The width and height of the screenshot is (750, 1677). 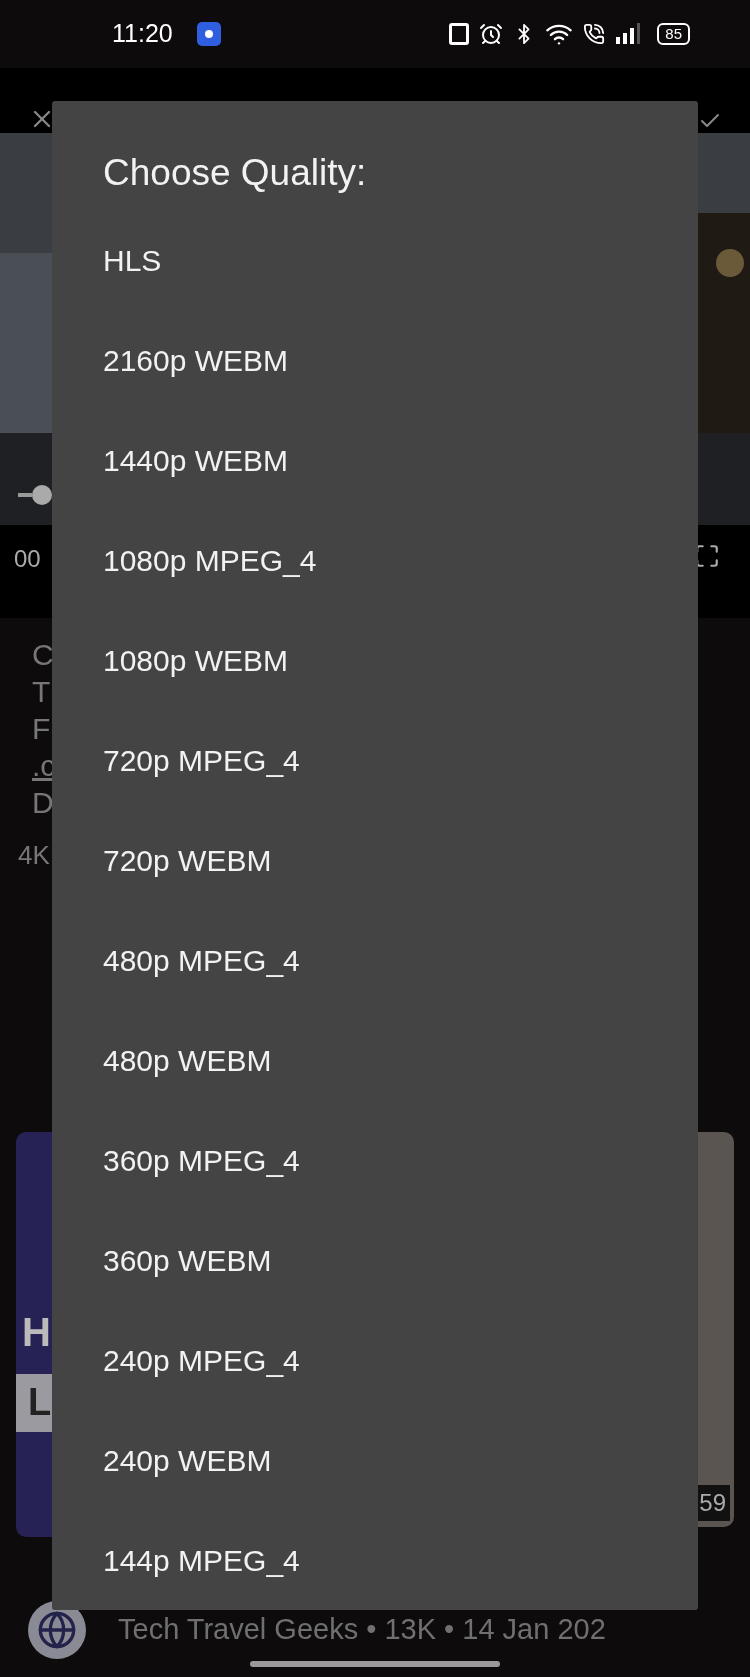 I want to click on quality-option: 480p WEBM, so click(x=375, y=1060).